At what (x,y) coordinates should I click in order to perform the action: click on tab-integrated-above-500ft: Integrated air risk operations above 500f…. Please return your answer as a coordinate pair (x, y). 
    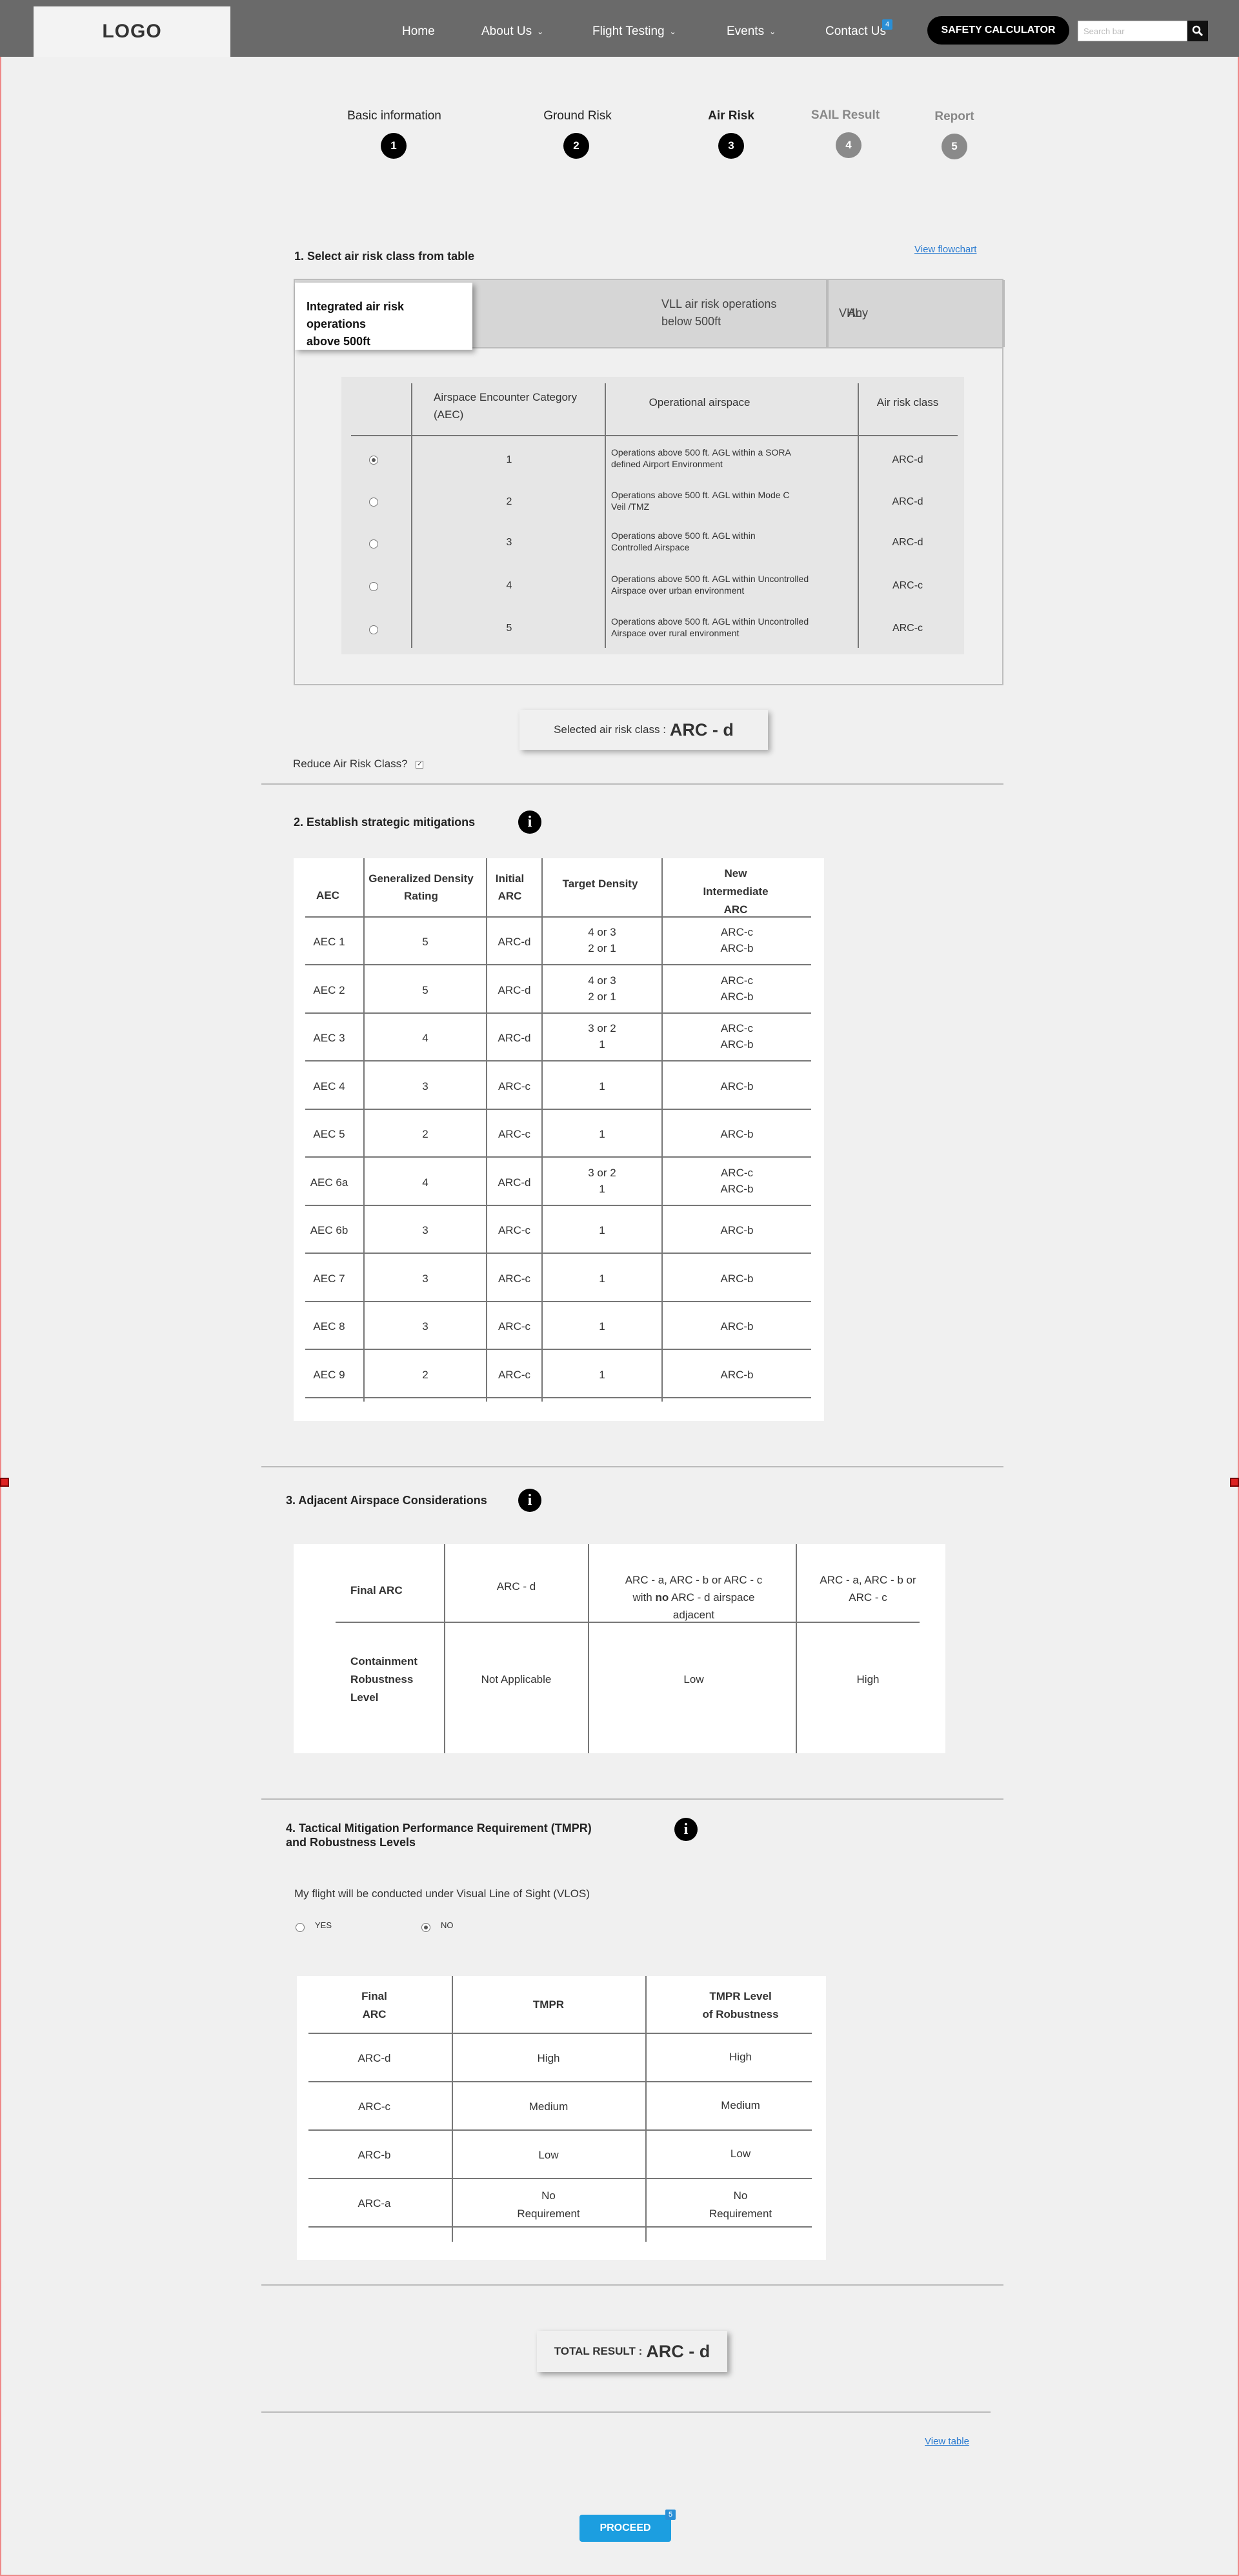
    Looking at the image, I should click on (383, 316).